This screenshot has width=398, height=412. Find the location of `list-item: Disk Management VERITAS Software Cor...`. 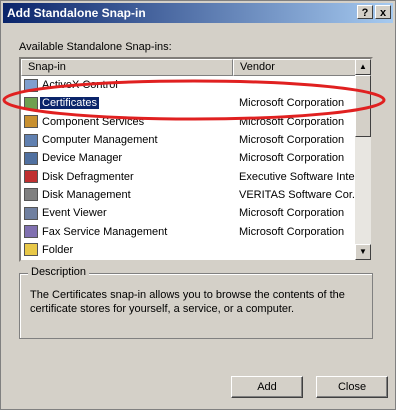

list-item: Disk Management VERITAS Software Cor... is located at coordinates (189, 195).